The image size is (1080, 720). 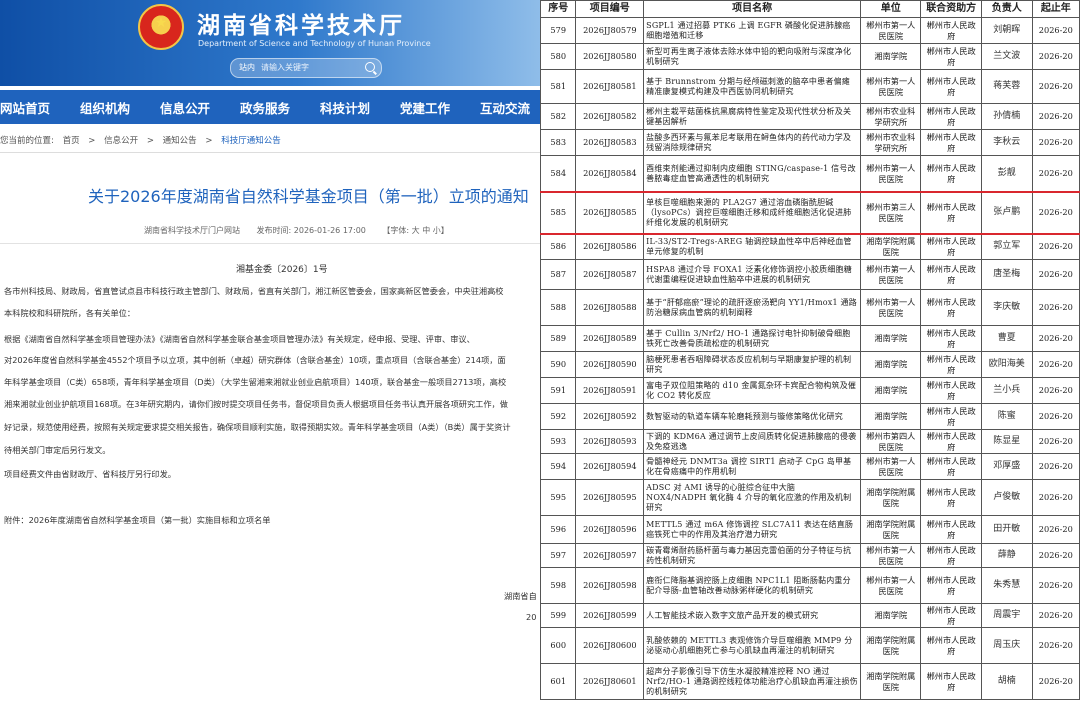 What do you see at coordinates (558, 338) in the screenshot?
I see `row-no: 589` at bounding box center [558, 338].